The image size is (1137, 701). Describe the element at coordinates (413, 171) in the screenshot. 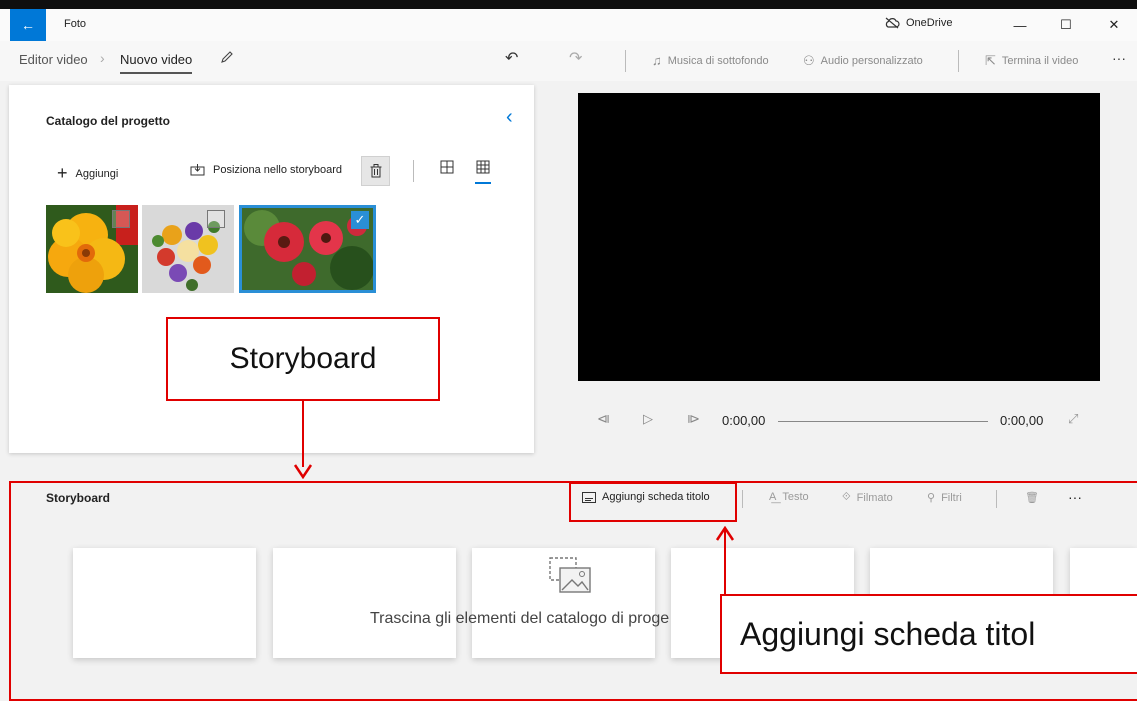

I see `catalog-divider` at that location.